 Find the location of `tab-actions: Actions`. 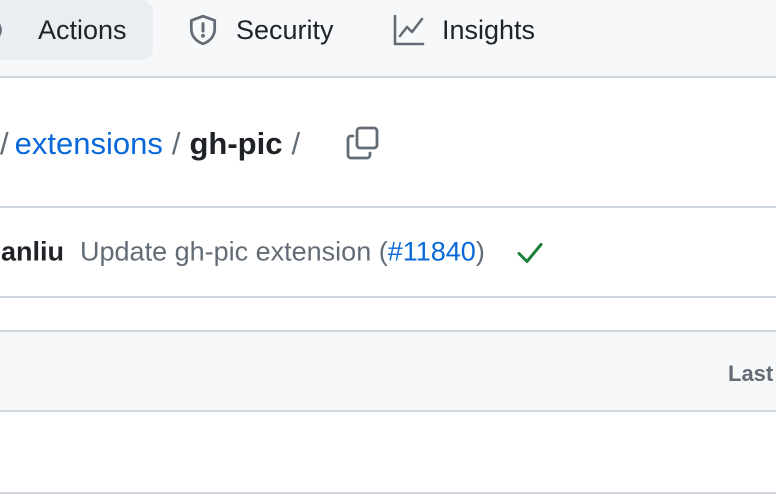

tab-actions: Actions is located at coordinates (76, 30).